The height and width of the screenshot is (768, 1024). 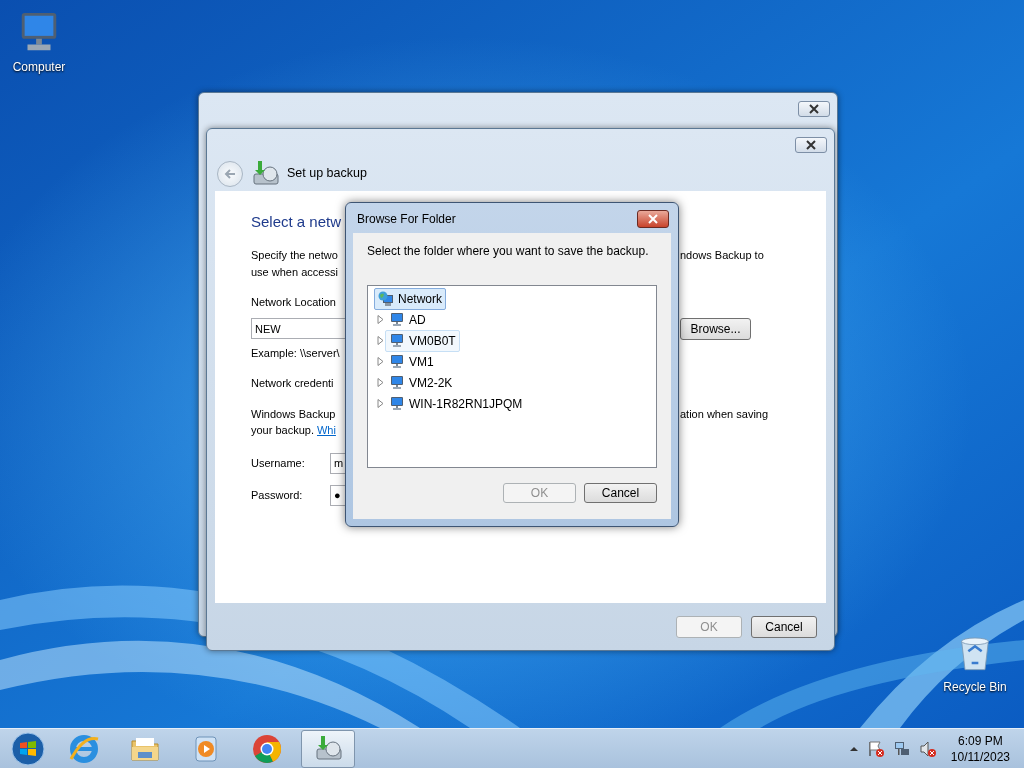 What do you see at coordinates (421, 382) in the screenshot?
I see `tree-item: VM2-2K` at bounding box center [421, 382].